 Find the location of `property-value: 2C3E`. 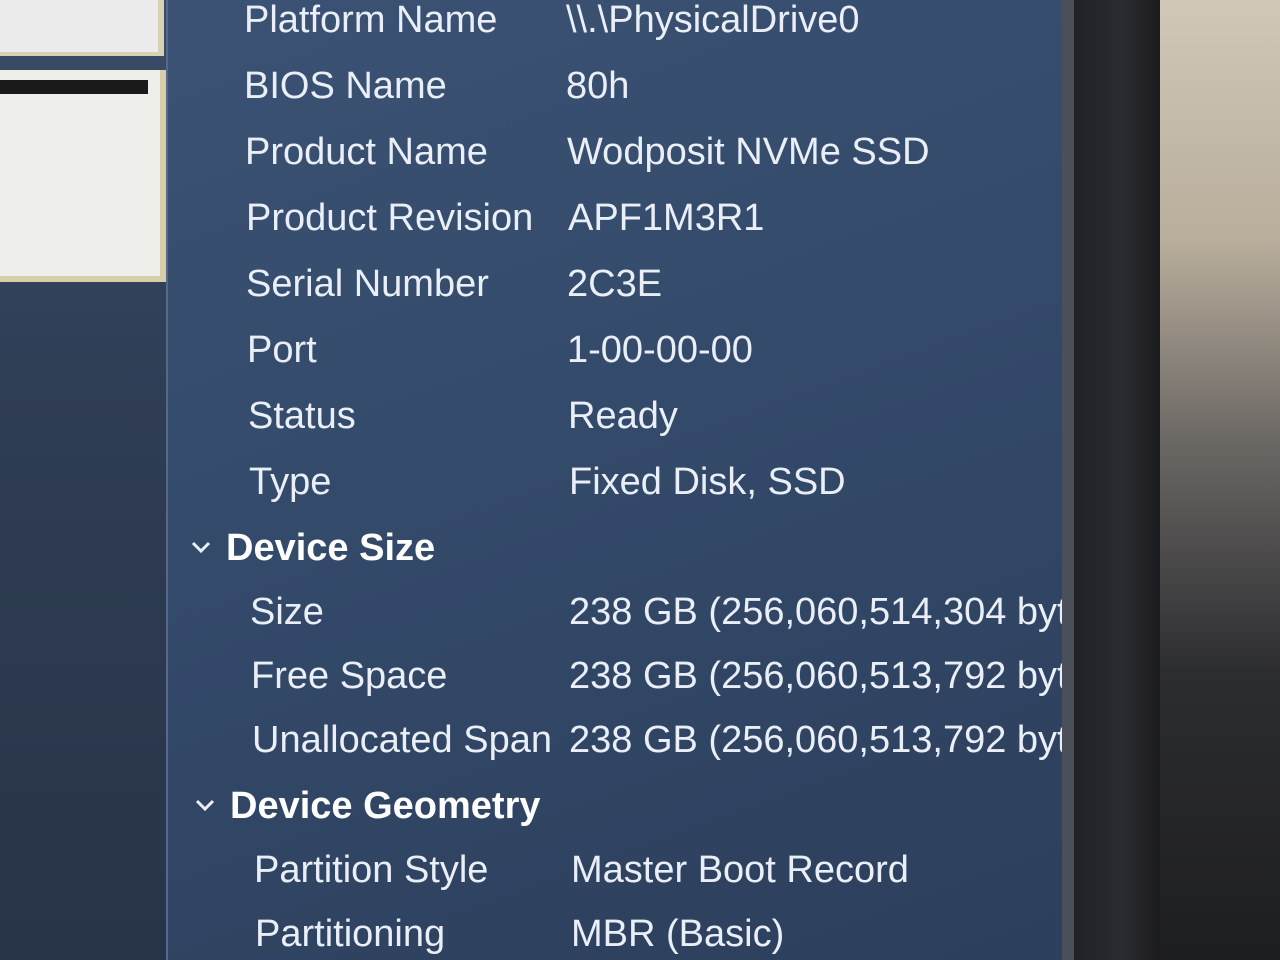

property-value: 2C3E is located at coordinates (615, 283).